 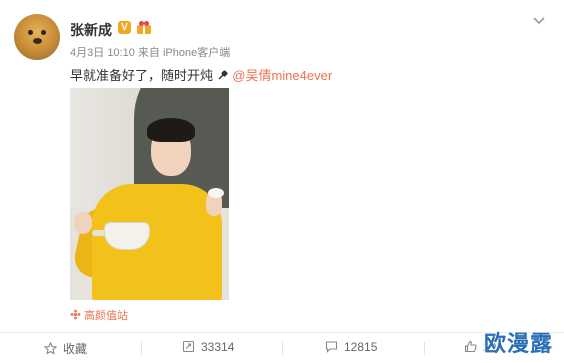 I want to click on repost-button: 33314, so click(x=208, y=347).